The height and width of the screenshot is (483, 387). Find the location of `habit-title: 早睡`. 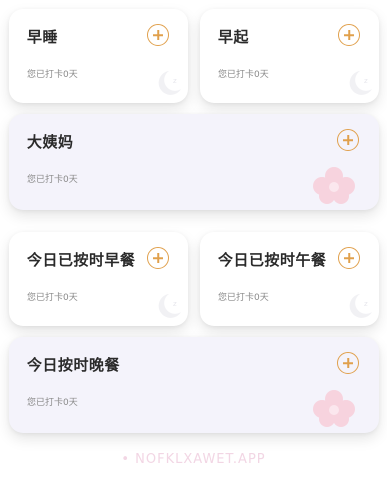

habit-title: 早睡 is located at coordinates (43, 37).